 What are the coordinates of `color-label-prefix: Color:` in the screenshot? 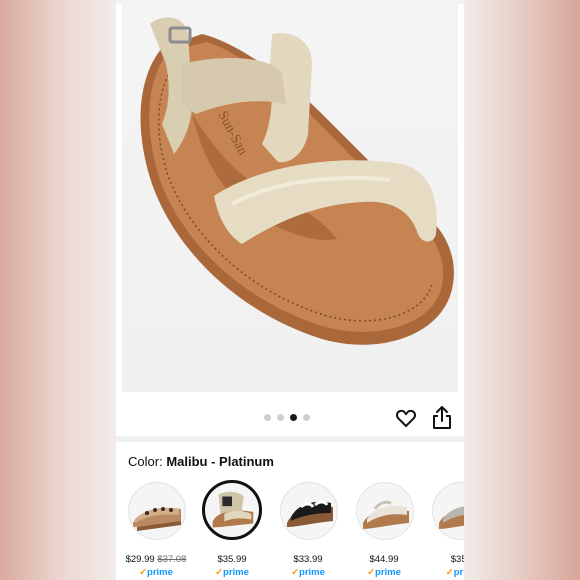 It's located at (145, 461).